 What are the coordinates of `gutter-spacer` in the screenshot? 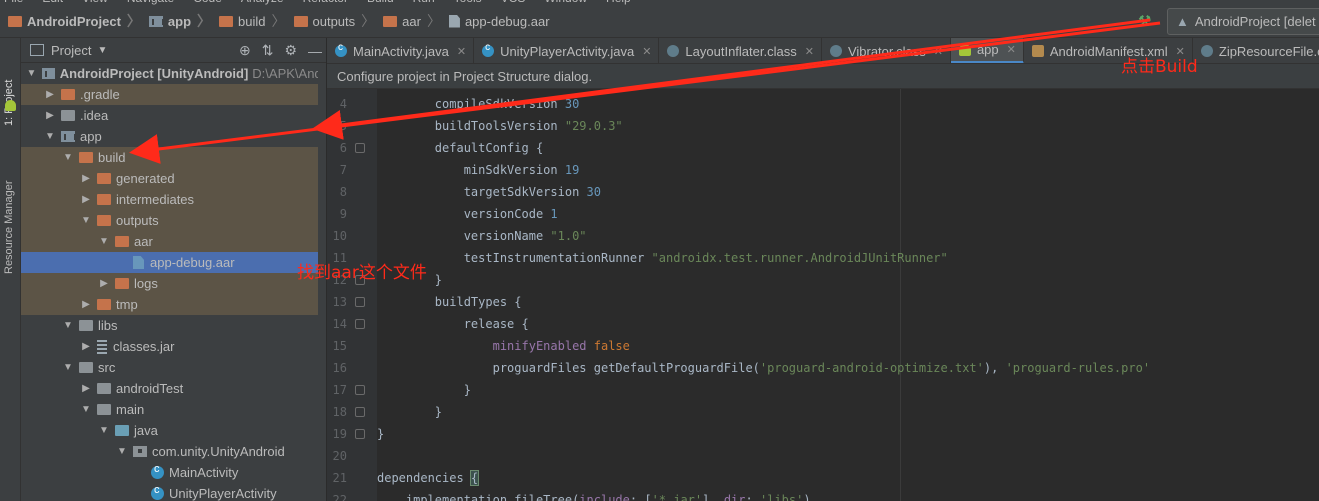 It's located at (360, 192).